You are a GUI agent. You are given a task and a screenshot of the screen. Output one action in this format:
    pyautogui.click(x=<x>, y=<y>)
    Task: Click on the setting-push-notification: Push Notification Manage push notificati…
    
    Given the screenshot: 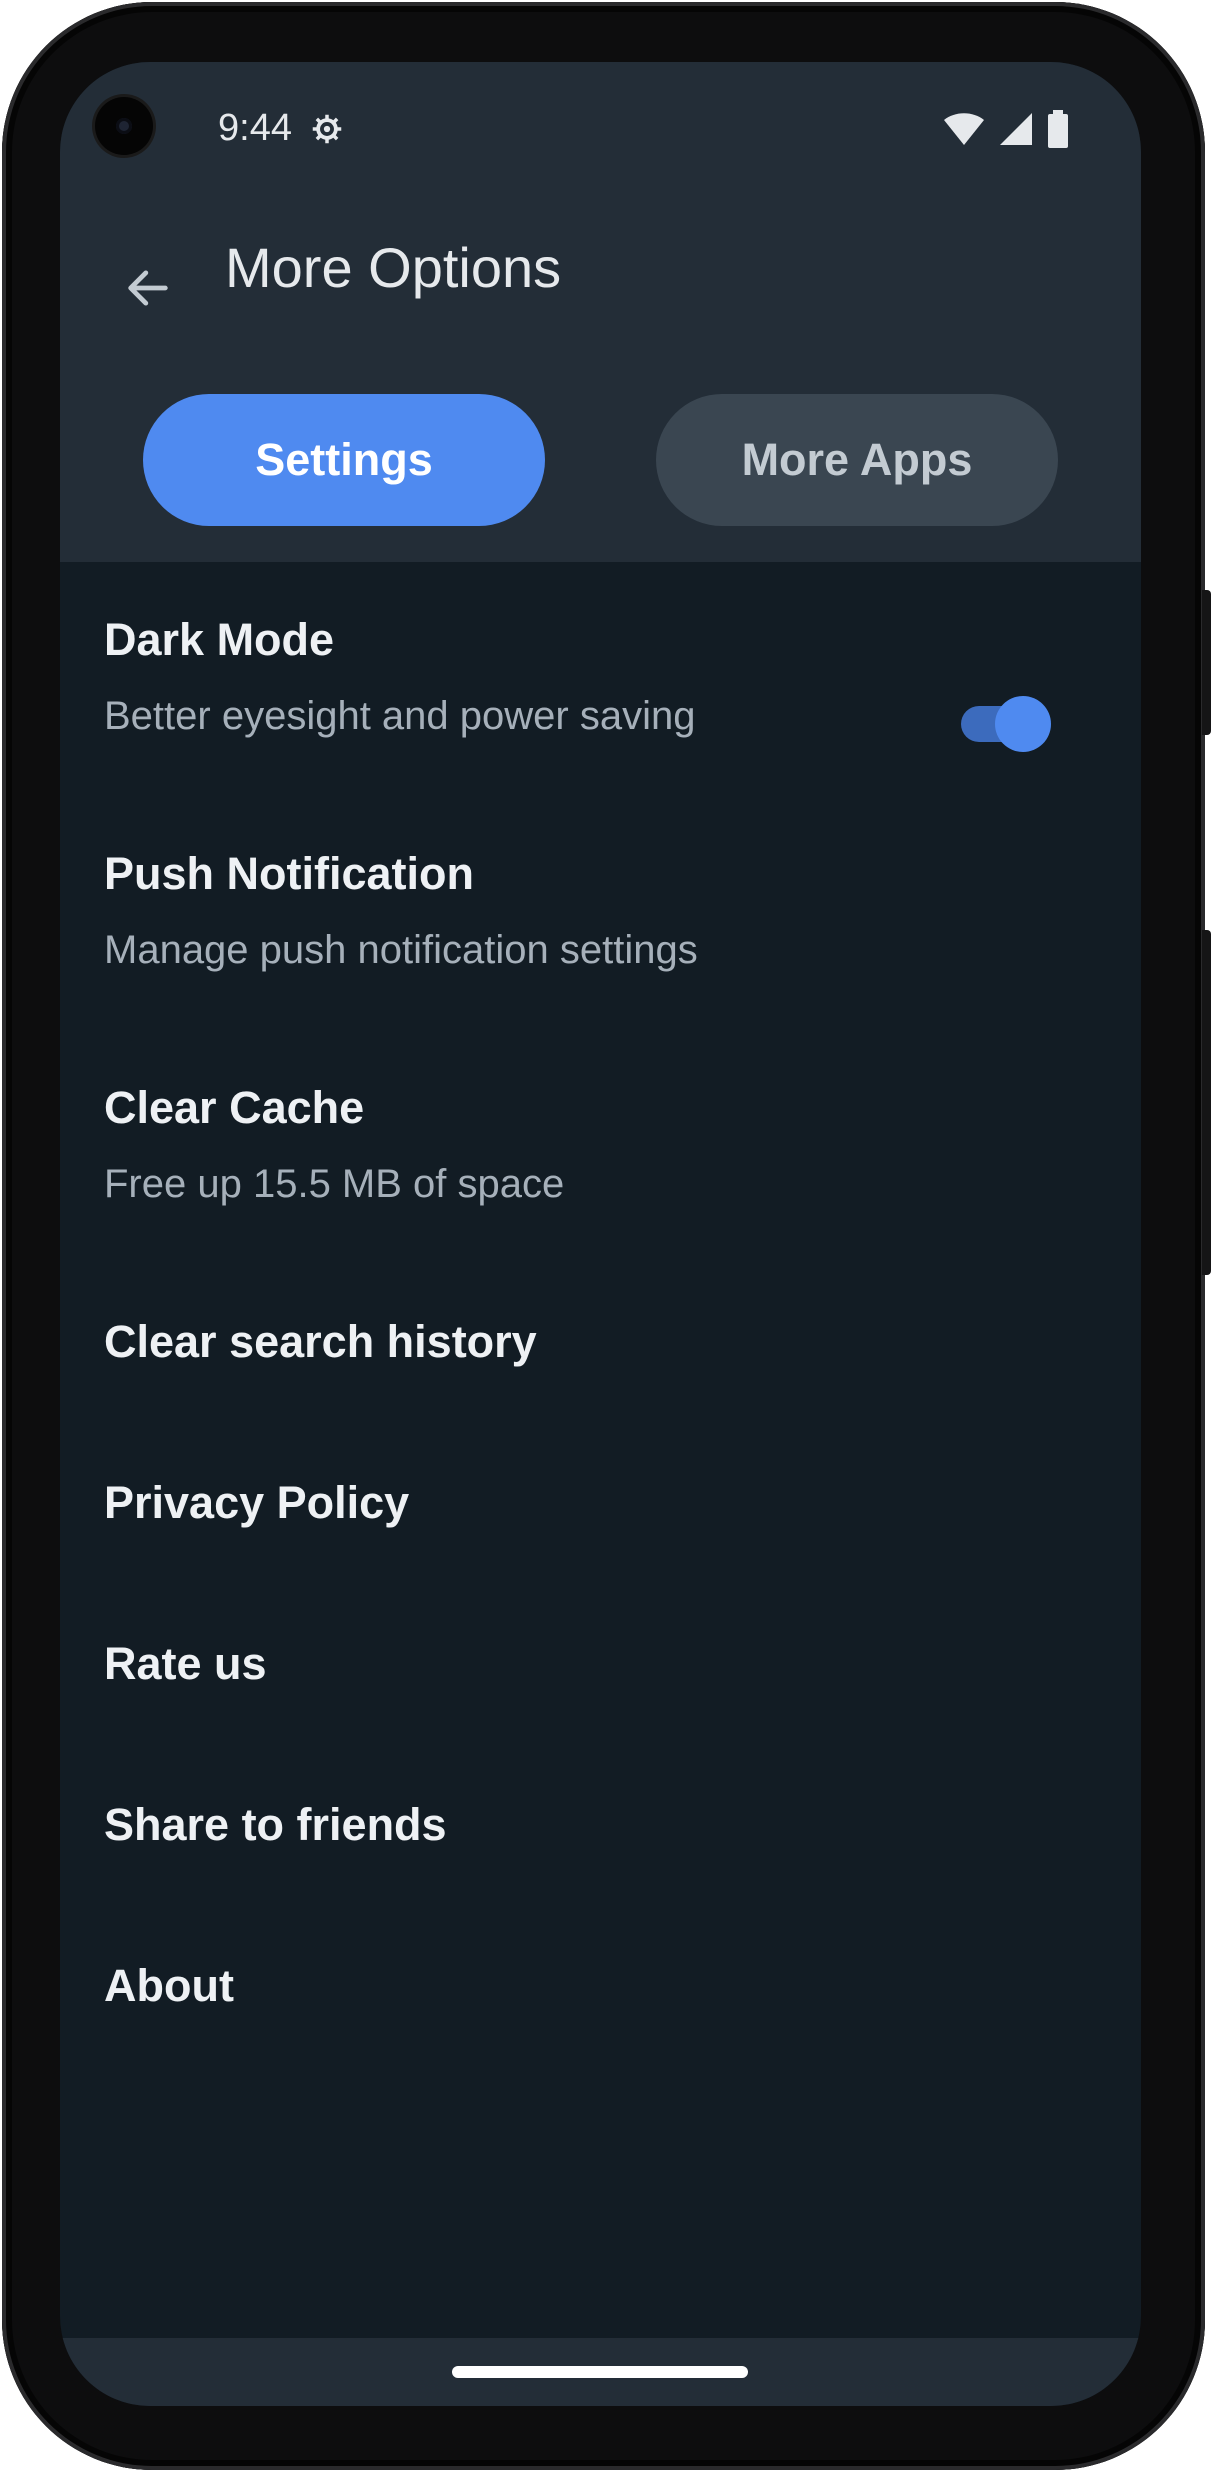 What is the action you would take?
    pyautogui.click(x=600, y=911)
    